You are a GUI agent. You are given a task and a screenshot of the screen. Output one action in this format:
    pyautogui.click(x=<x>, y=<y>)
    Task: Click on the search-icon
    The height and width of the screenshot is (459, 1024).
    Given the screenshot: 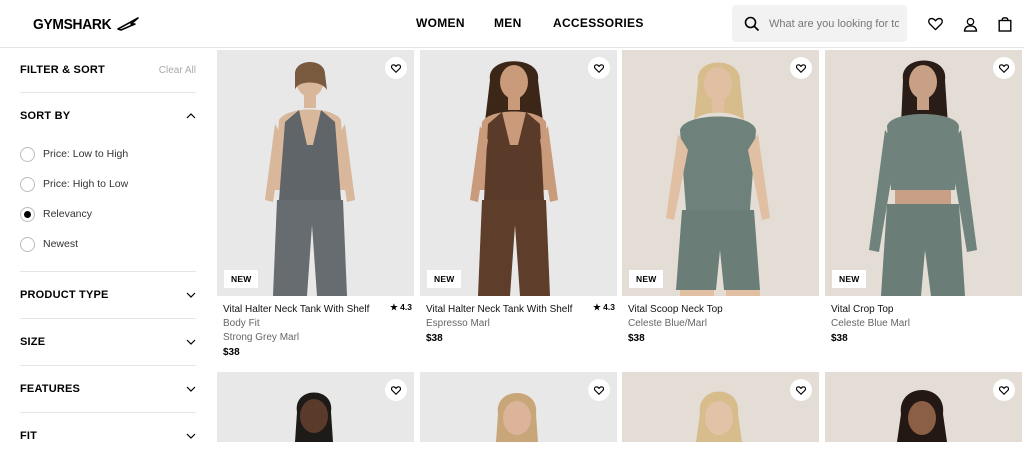 What is the action you would take?
    pyautogui.click(x=752, y=23)
    